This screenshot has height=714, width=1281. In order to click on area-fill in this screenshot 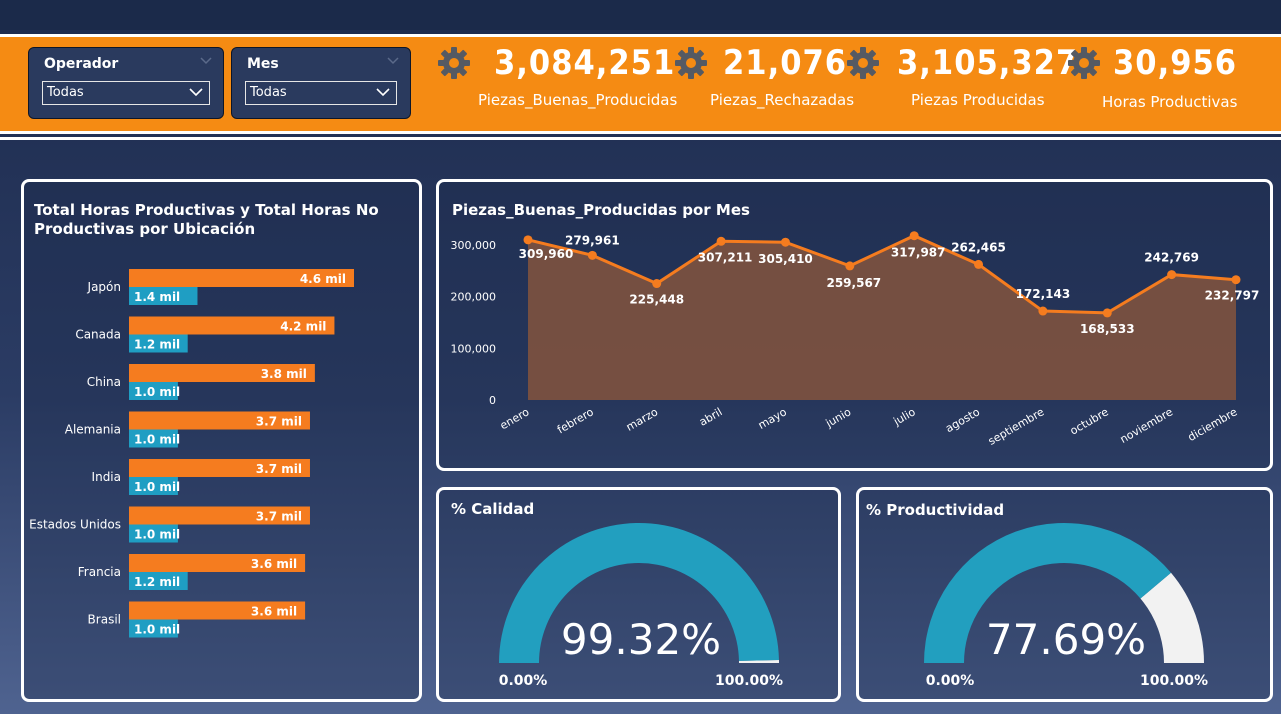, I will do `click(882, 317)`.